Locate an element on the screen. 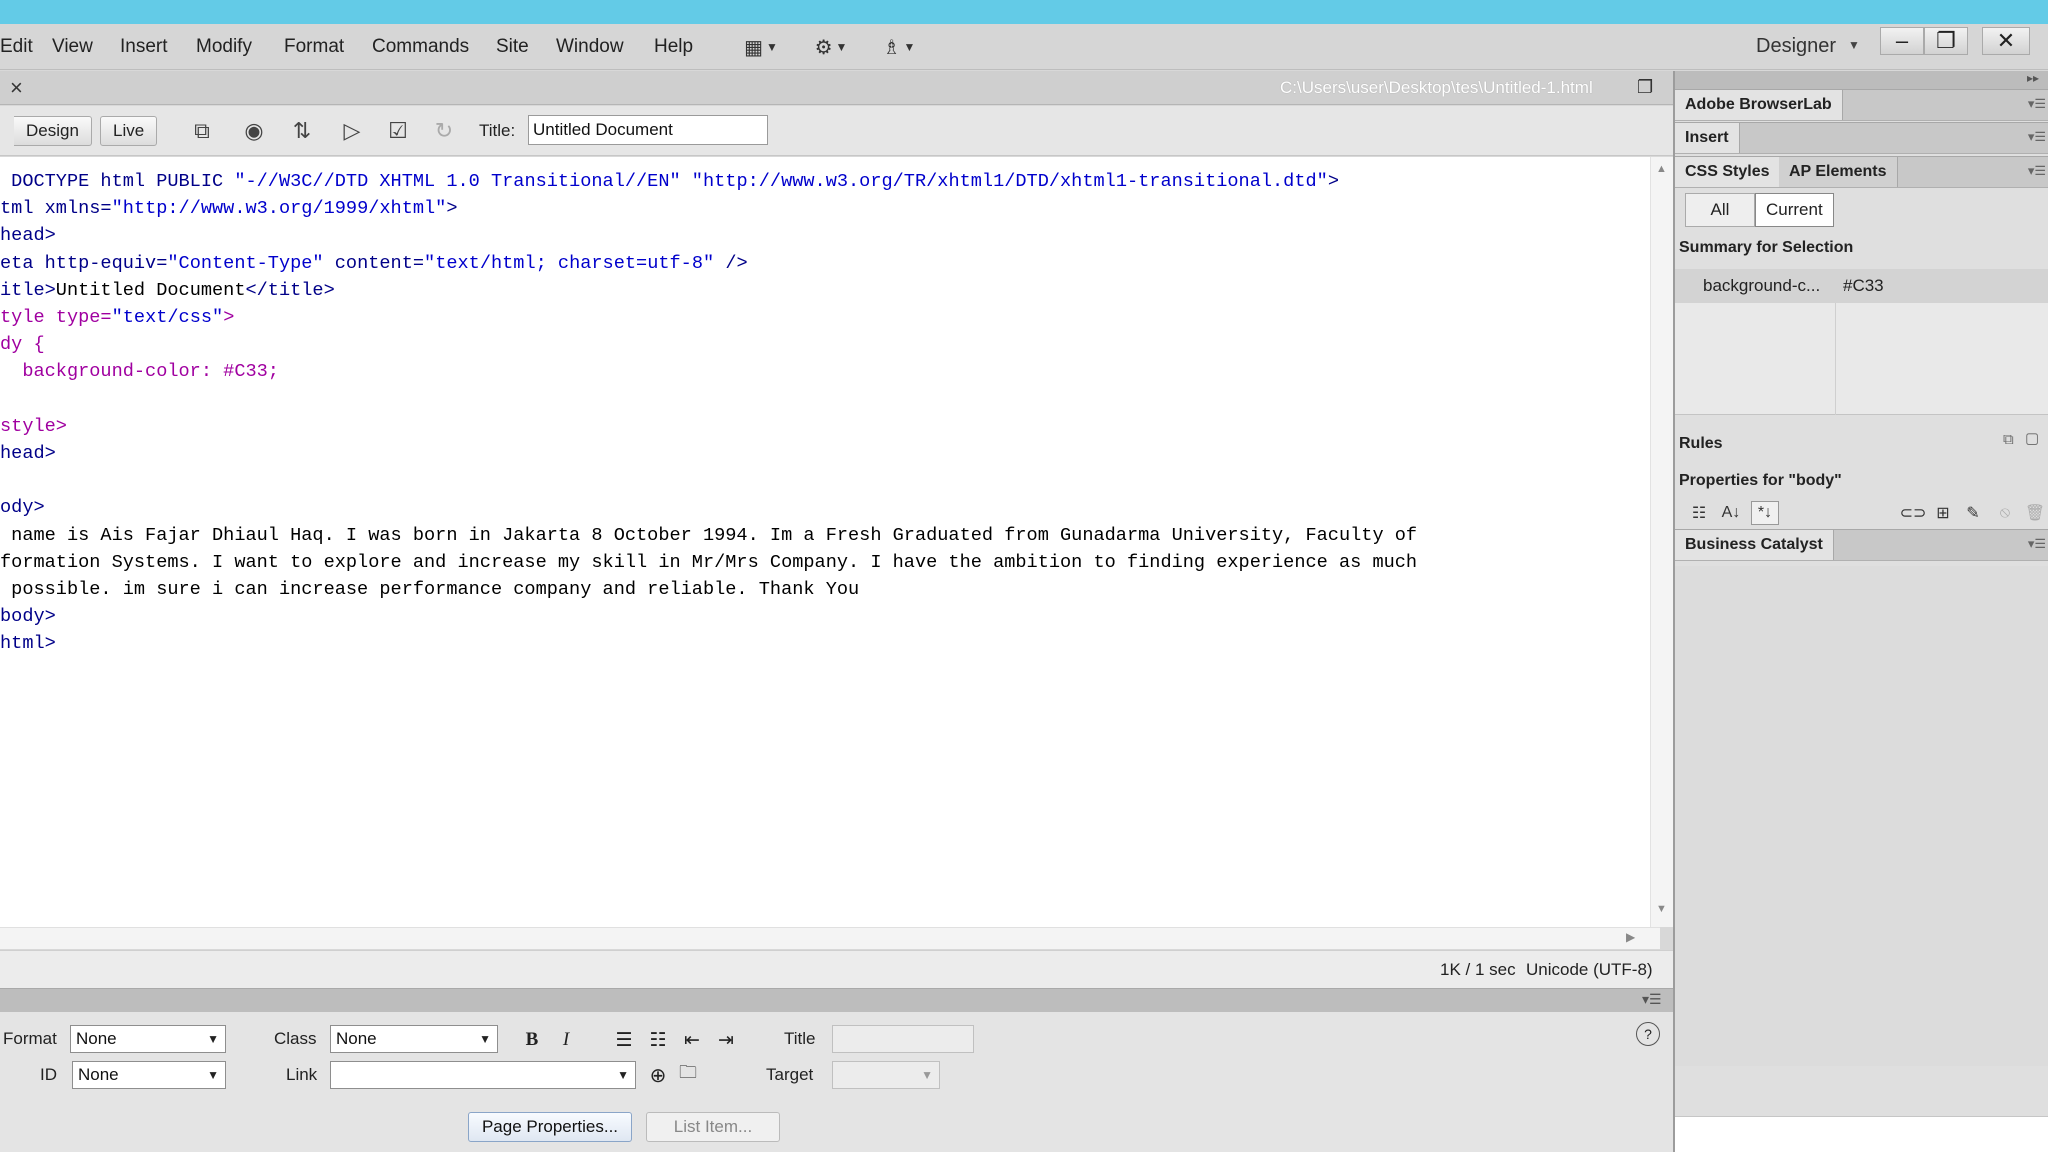 The width and height of the screenshot is (2048, 1152). title-prop-field is located at coordinates (903, 1039).